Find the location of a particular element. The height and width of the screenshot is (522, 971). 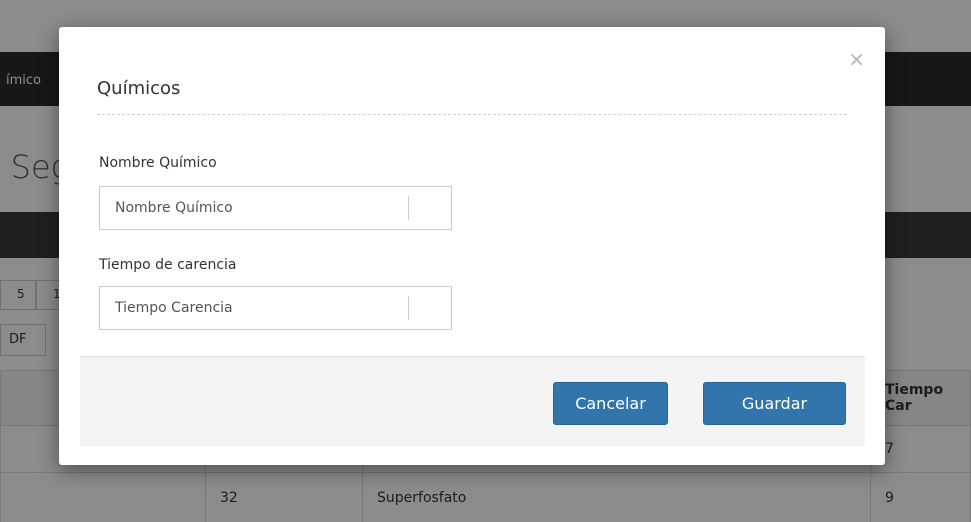

tiempo-carencia-label: Tiempo de carencia is located at coordinates (168, 265).